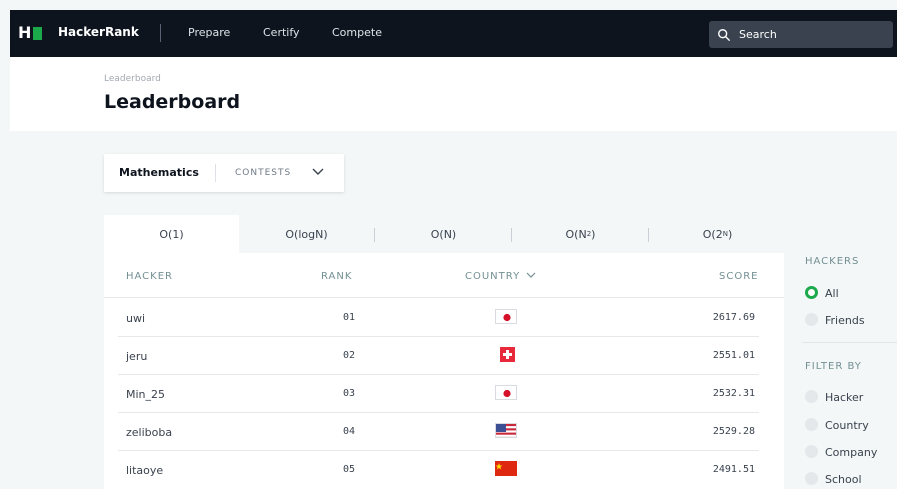 The width and height of the screenshot is (897, 489). Describe the element at coordinates (444, 275) in the screenshot. I see `table-header: HACKER RANK COUNTRY SCORE` at that location.